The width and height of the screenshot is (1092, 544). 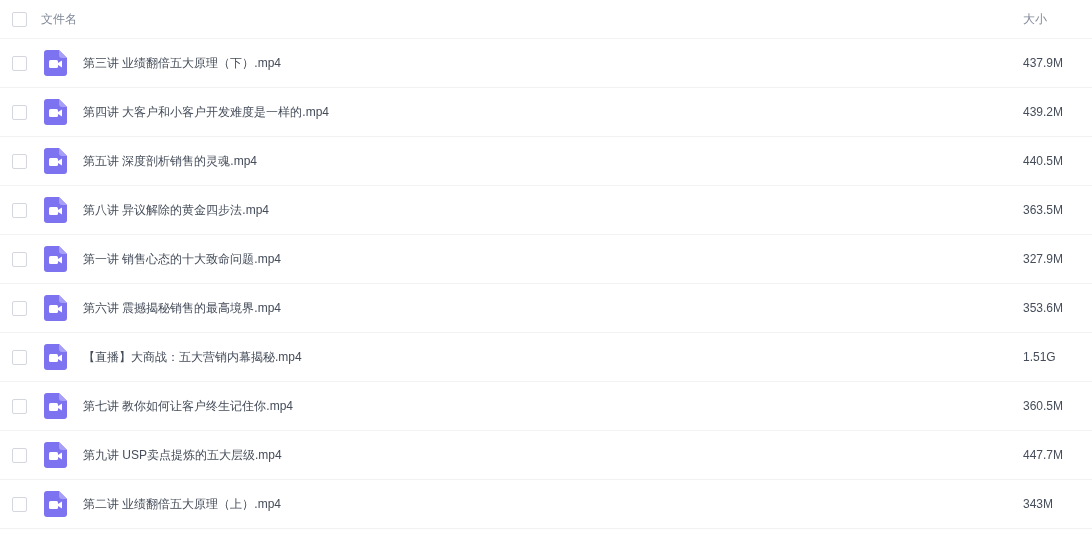 What do you see at coordinates (1044, 112) in the screenshot?
I see `file-size: 439.2M` at bounding box center [1044, 112].